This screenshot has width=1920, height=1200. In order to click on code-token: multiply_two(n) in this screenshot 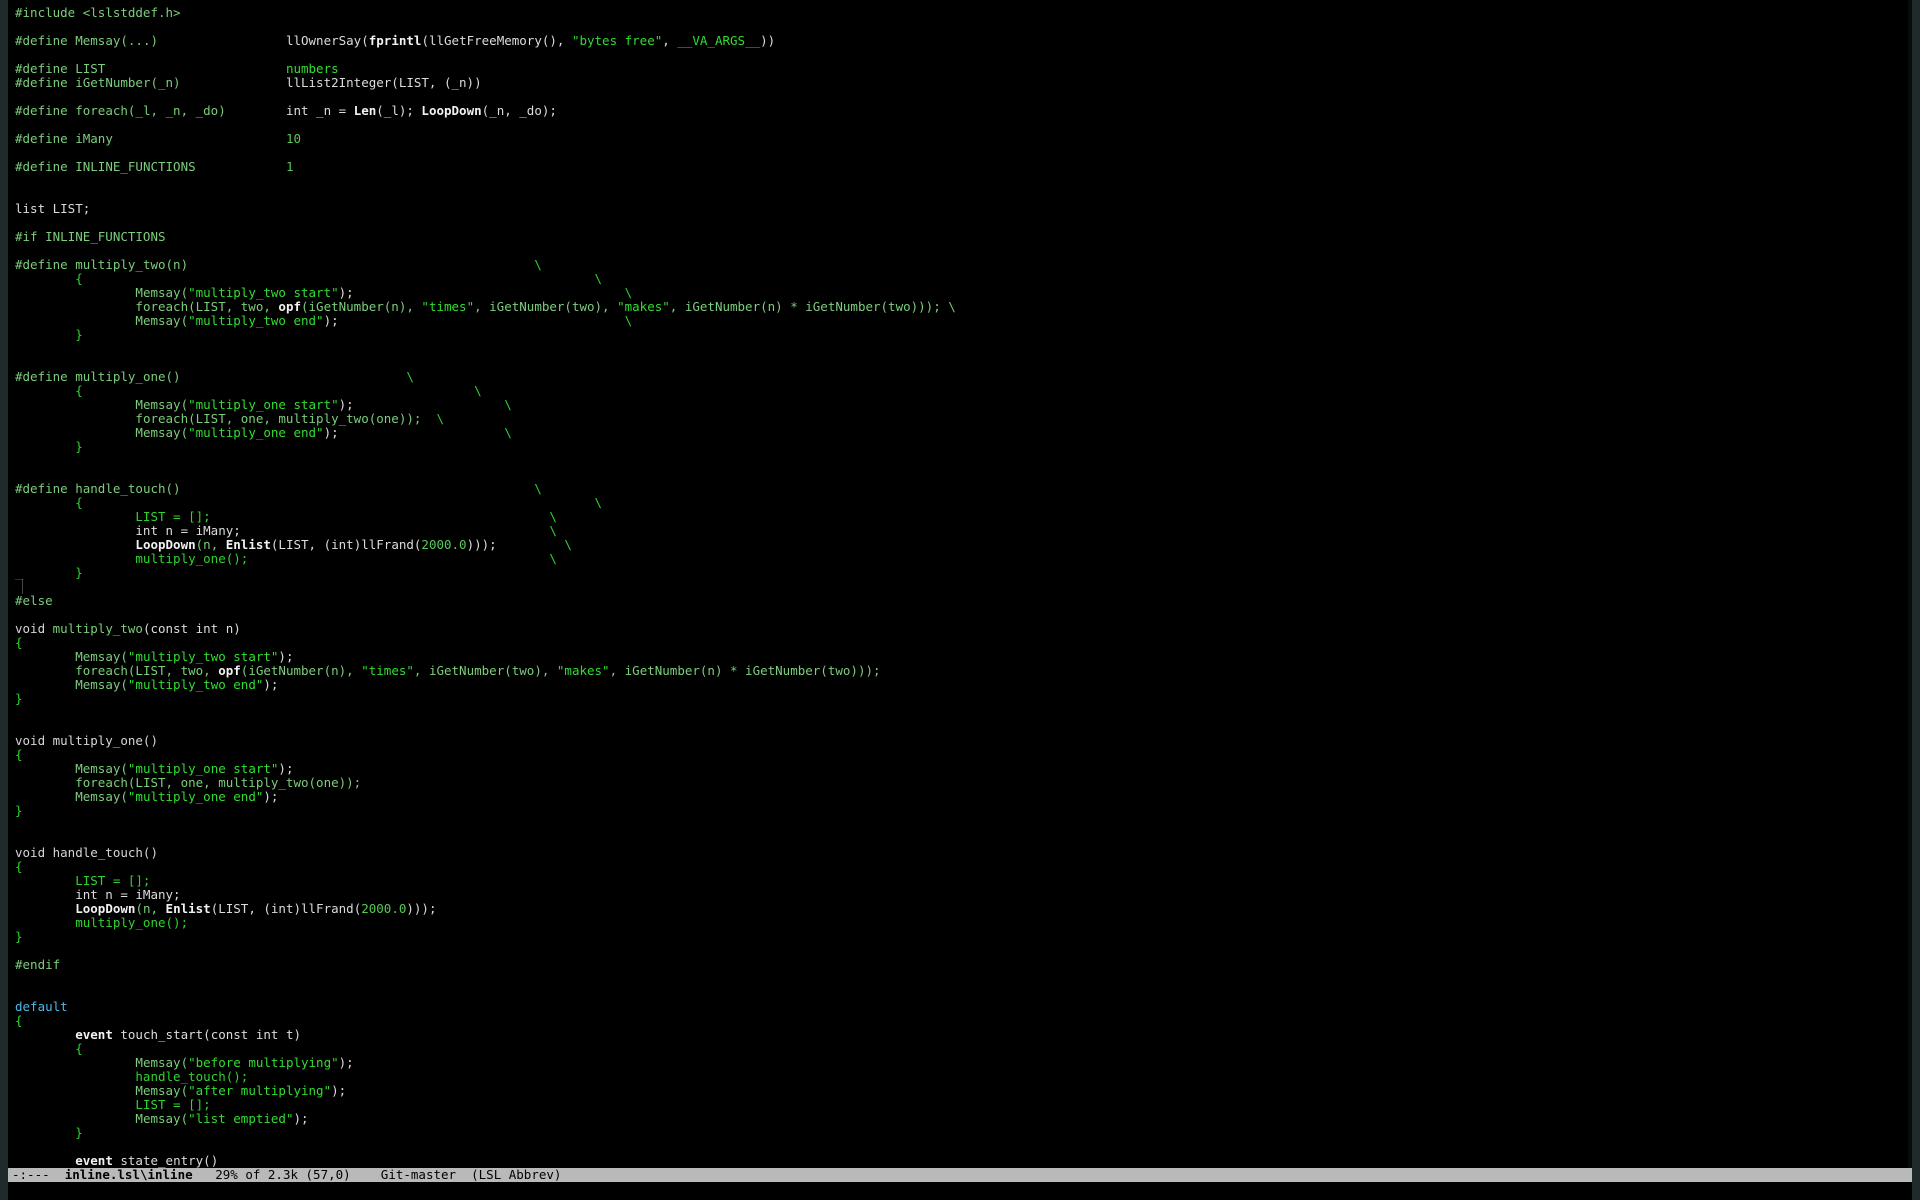, I will do `click(132, 264)`.